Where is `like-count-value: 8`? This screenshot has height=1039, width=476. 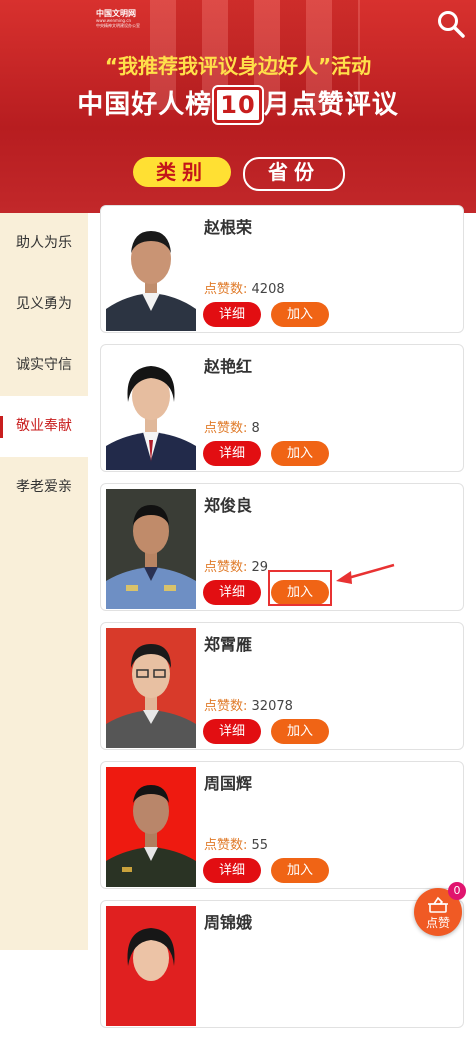
like-count-value: 8 is located at coordinates (255, 428).